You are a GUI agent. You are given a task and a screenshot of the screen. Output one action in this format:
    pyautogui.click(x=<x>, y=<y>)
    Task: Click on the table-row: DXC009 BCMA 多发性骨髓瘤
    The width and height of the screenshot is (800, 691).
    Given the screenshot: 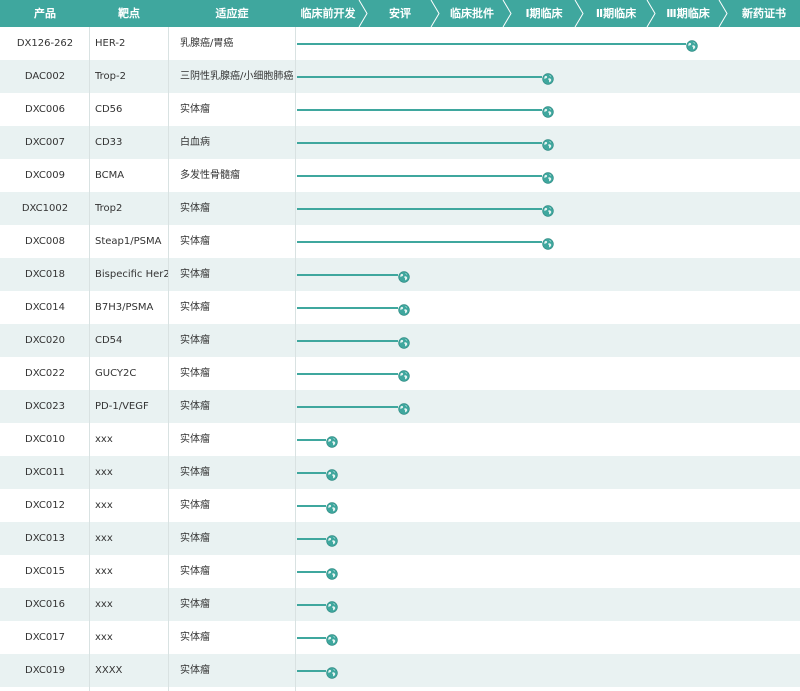 What is the action you would take?
    pyautogui.click(x=400, y=175)
    